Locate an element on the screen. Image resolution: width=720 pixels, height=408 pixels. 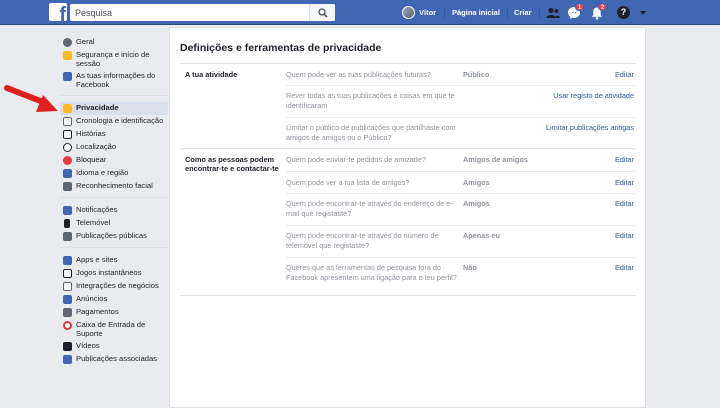
sidebar-item-apps: Apps e sites is located at coordinates (114, 260).